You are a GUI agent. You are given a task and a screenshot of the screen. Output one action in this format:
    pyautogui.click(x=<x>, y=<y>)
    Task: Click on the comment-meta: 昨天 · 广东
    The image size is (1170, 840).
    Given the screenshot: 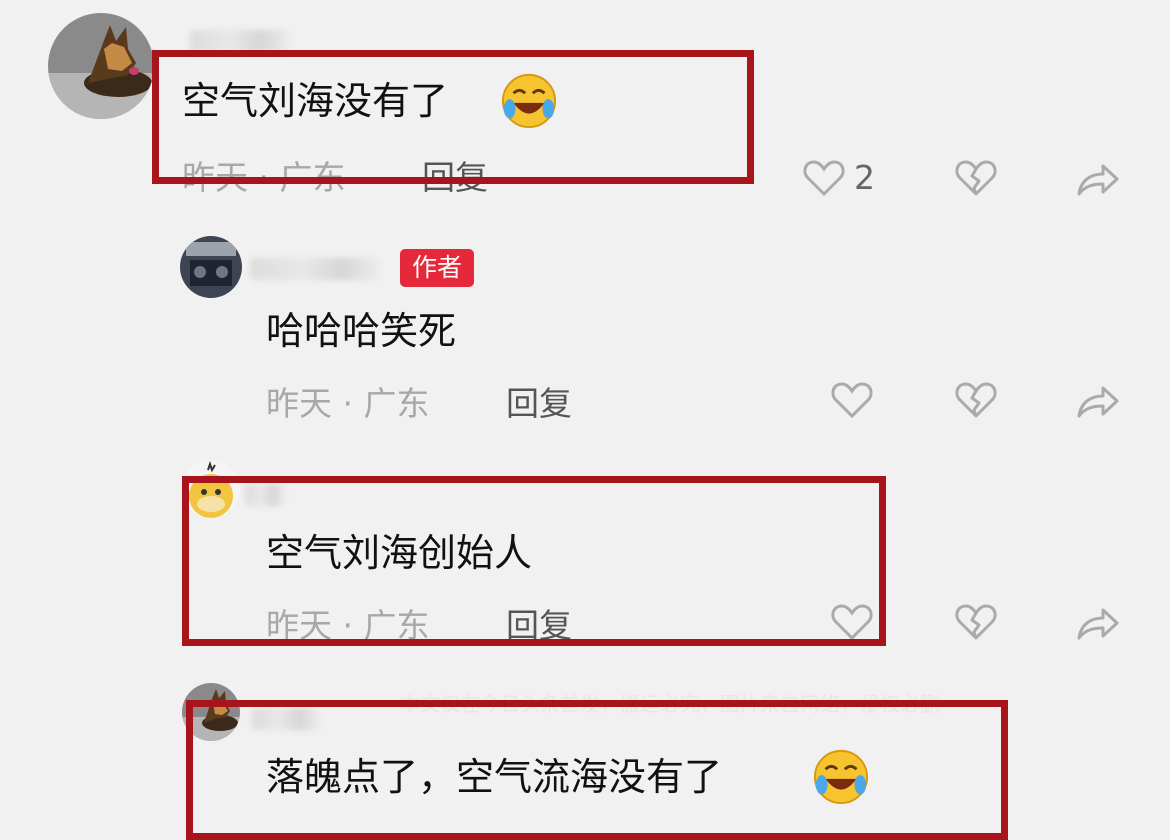 What is the action you would take?
    pyautogui.click(x=348, y=403)
    